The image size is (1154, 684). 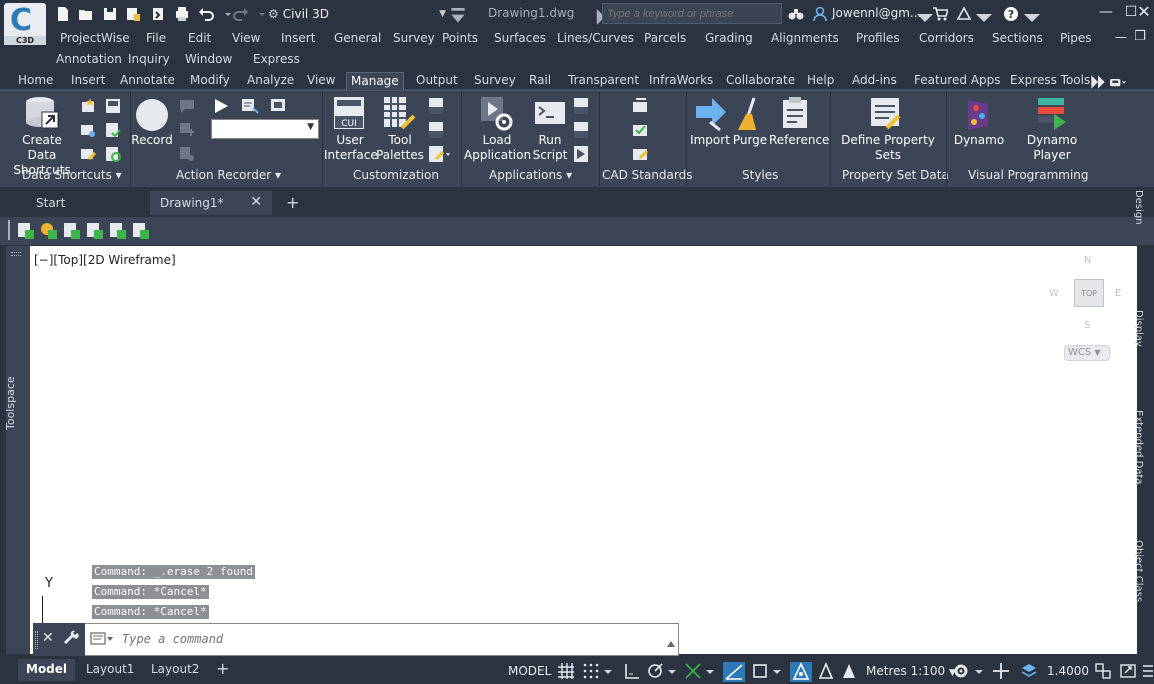 What do you see at coordinates (591, 671) in the screenshot?
I see `snap-icon` at bounding box center [591, 671].